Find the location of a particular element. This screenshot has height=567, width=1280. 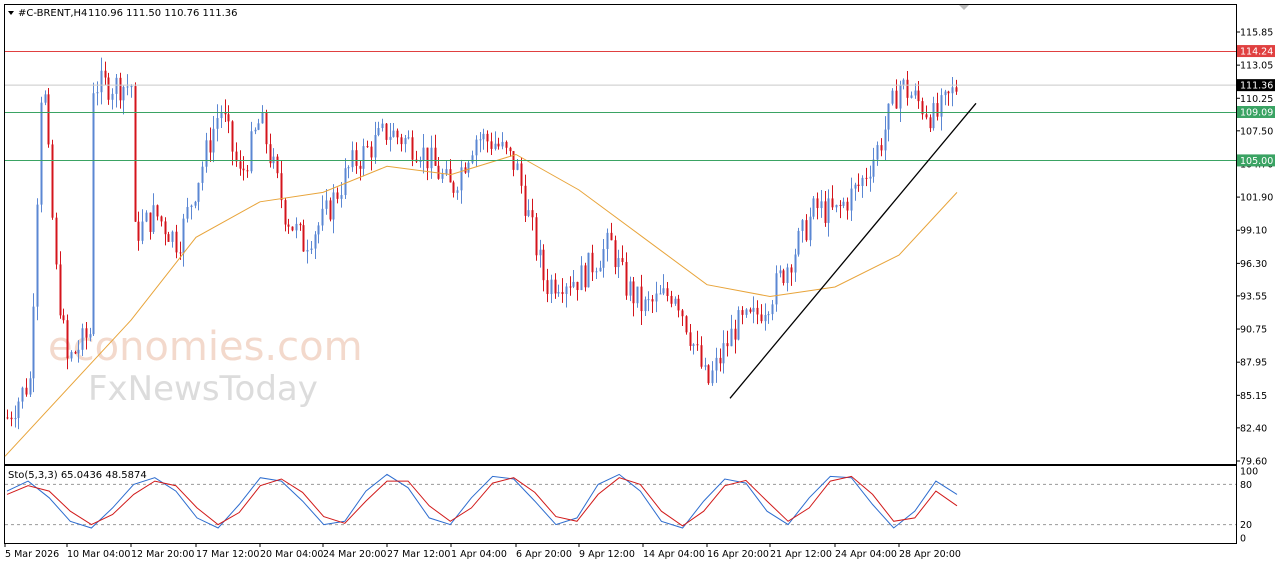

symbol-label: #C-BRENT,H4 is located at coordinates (52, 13).